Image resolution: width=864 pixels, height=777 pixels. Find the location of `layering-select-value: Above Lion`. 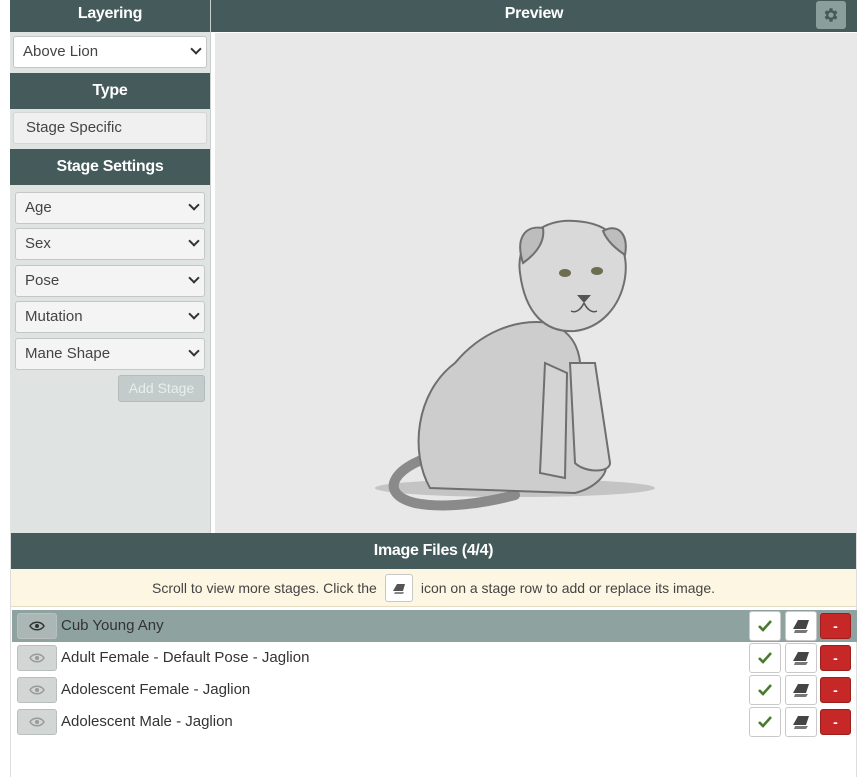

layering-select-value: Above Lion is located at coordinates (61, 51).